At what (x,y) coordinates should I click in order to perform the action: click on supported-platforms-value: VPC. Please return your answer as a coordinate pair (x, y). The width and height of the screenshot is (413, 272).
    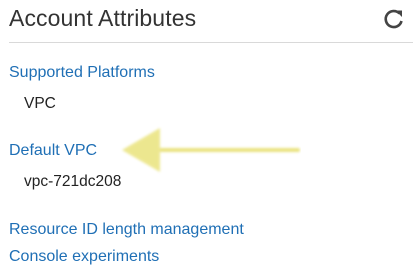
    Looking at the image, I should click on (40, 103).